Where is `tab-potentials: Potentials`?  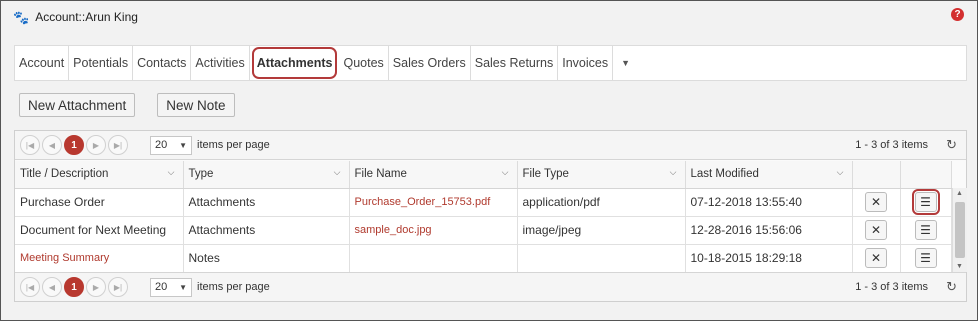
tab-potentials: Potentials is located at coordinates (101, 63).